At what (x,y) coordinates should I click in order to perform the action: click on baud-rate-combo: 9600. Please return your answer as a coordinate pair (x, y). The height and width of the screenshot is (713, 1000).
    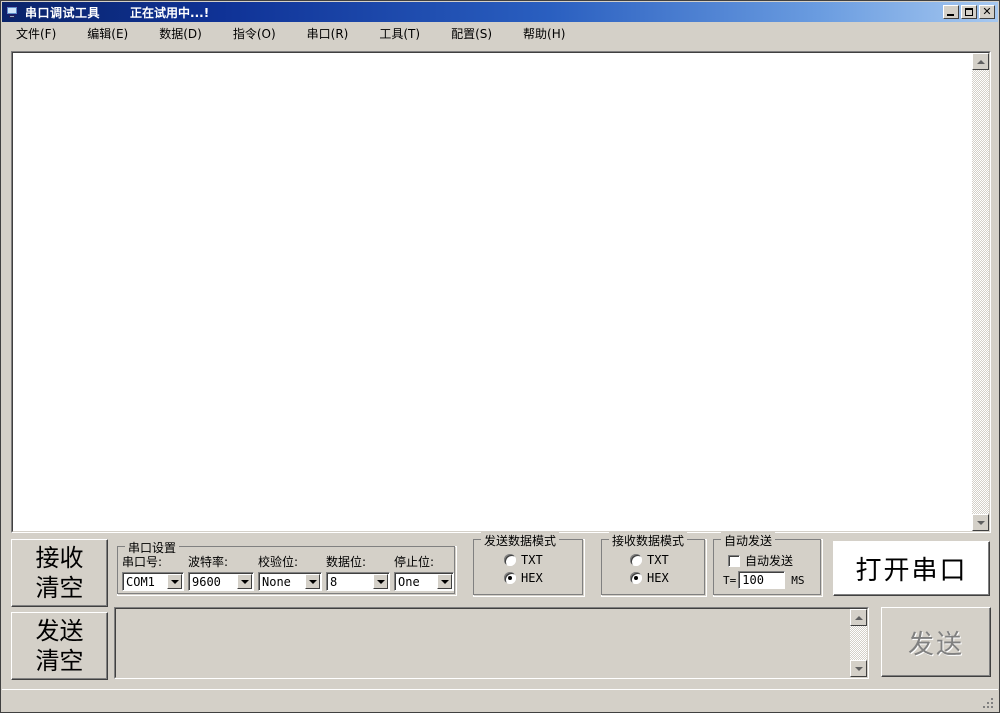
    Looking at the image, I should click on (221, 581).